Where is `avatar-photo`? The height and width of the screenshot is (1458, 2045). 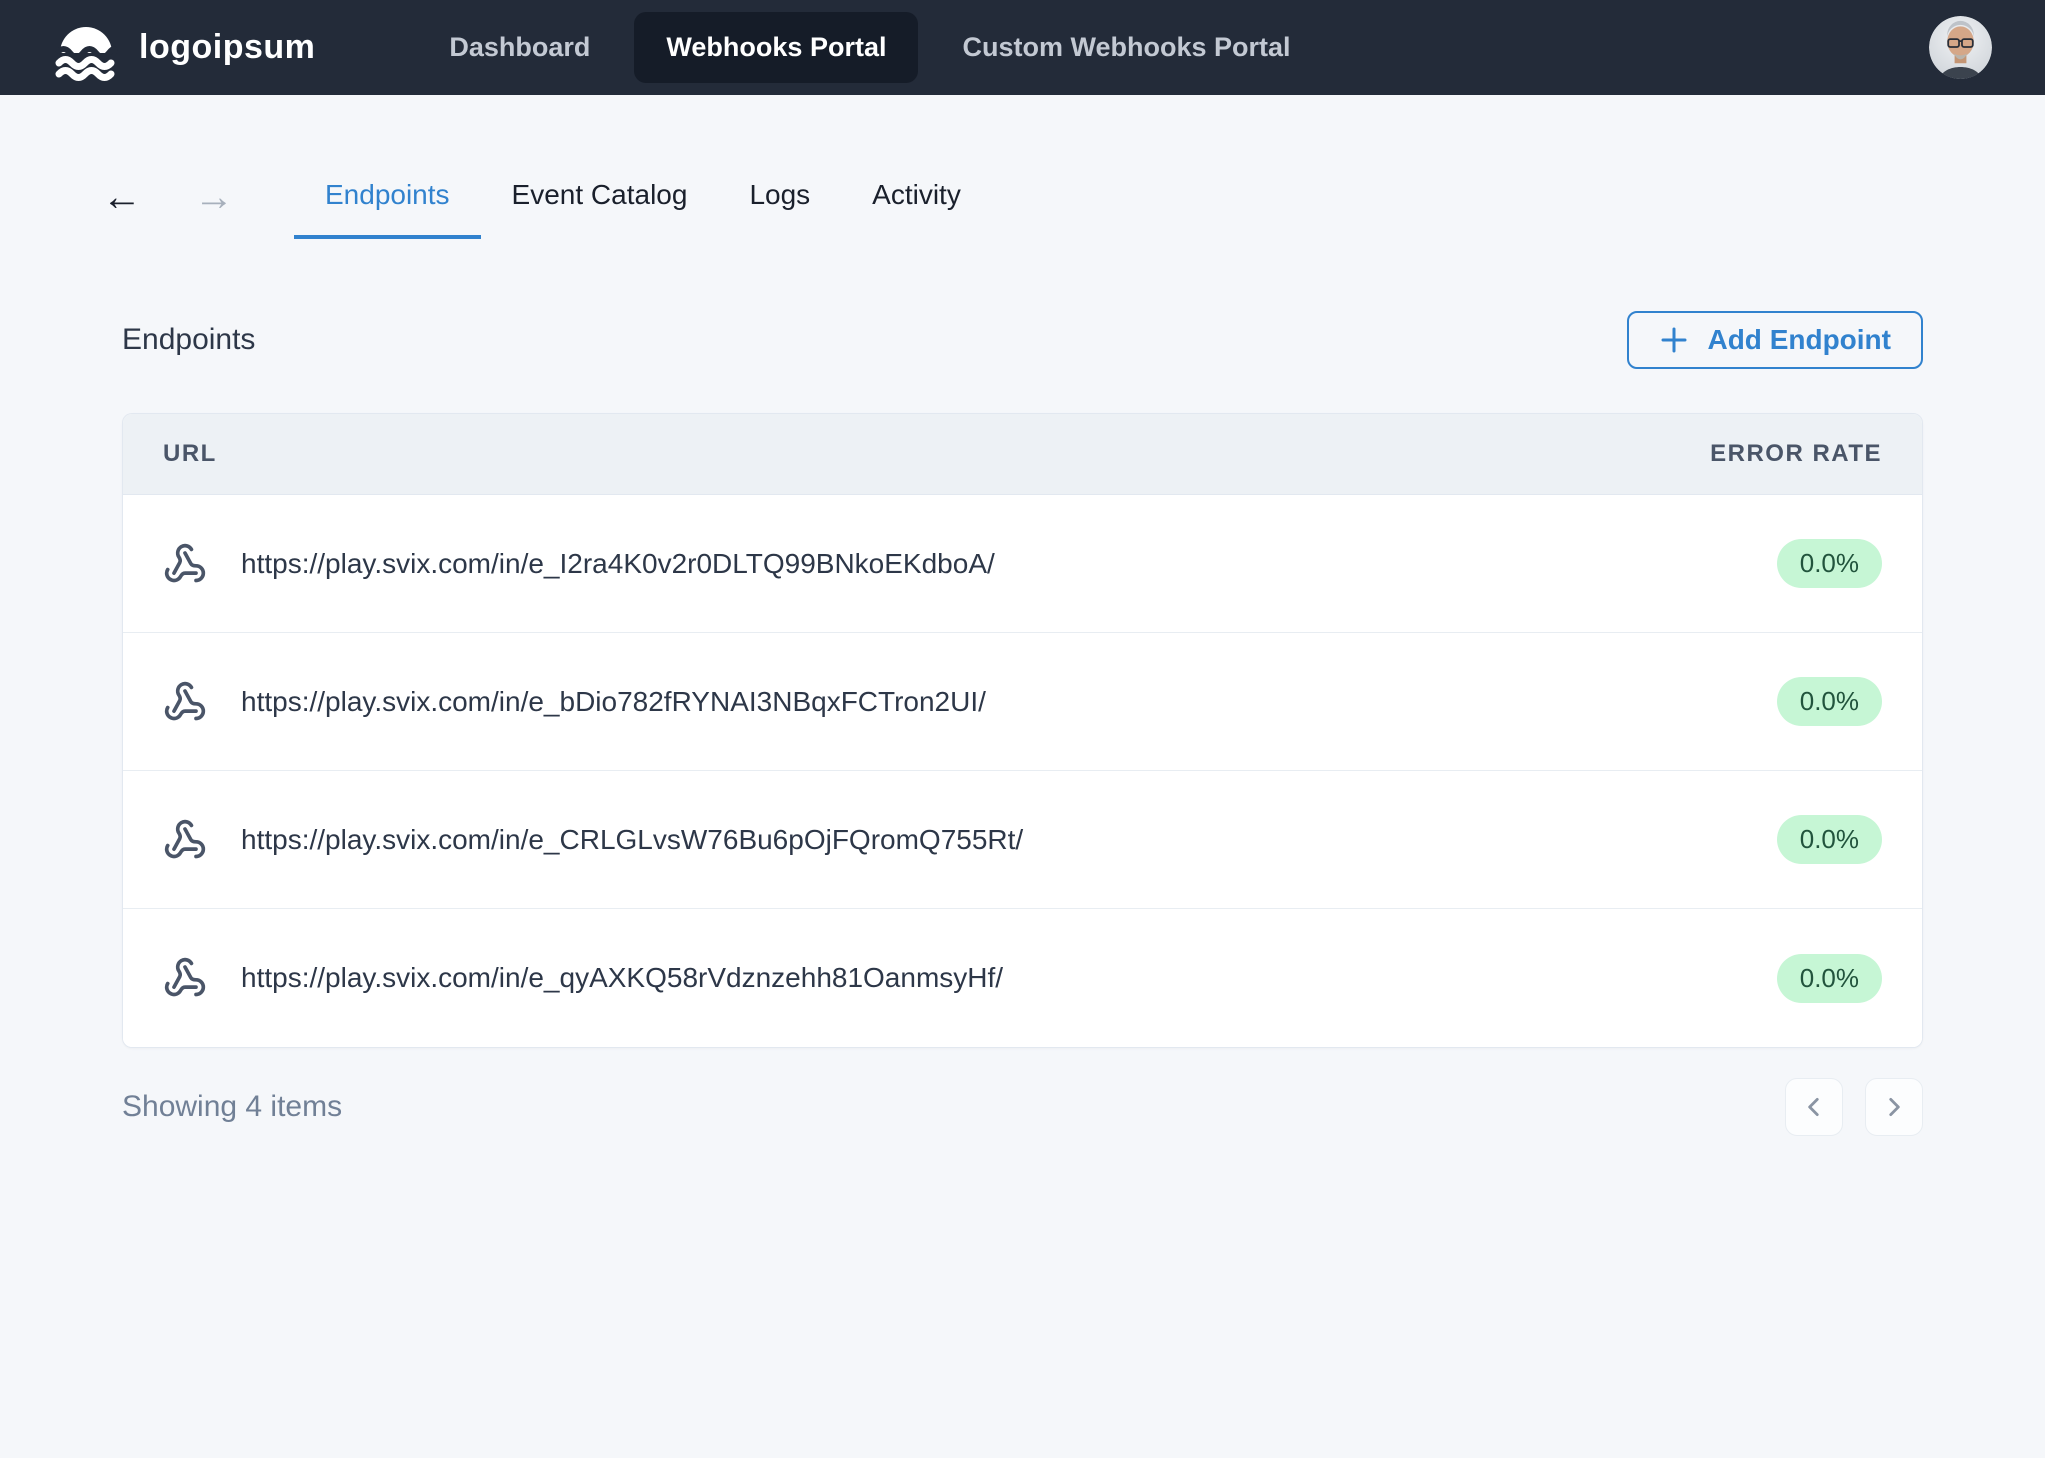 avatar-photo is located at coordinates (1960, 47).